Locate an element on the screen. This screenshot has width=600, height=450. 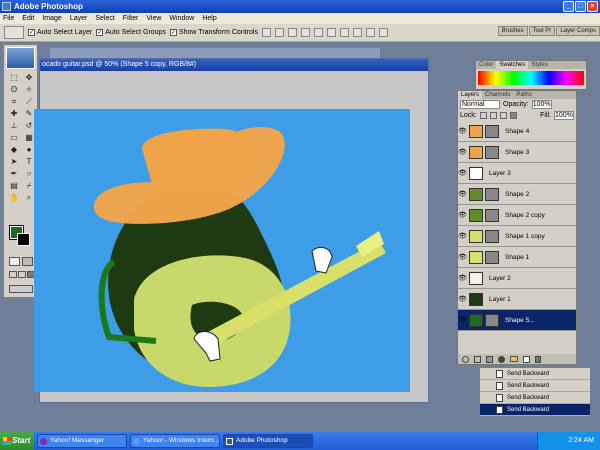
menu-file: File is located at coordinates (8, 18).